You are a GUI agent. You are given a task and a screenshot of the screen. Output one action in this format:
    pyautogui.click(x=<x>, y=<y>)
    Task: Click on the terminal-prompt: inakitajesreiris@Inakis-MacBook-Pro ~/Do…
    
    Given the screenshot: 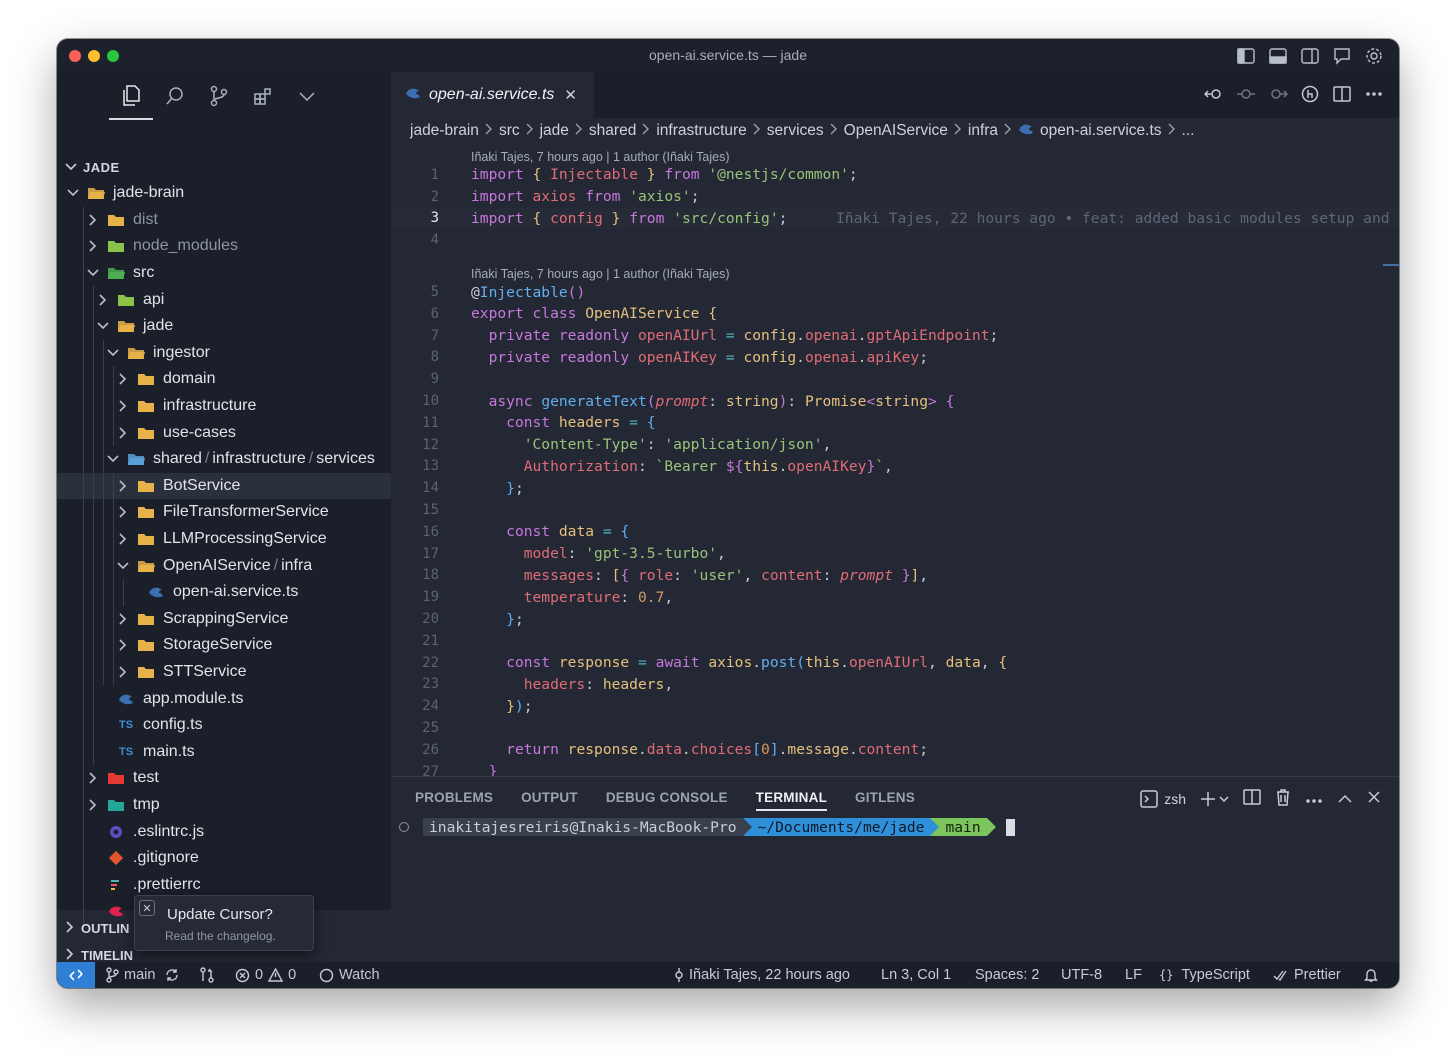 What is the action you would take?
    pyautogui.click(x=707, y=827)
    